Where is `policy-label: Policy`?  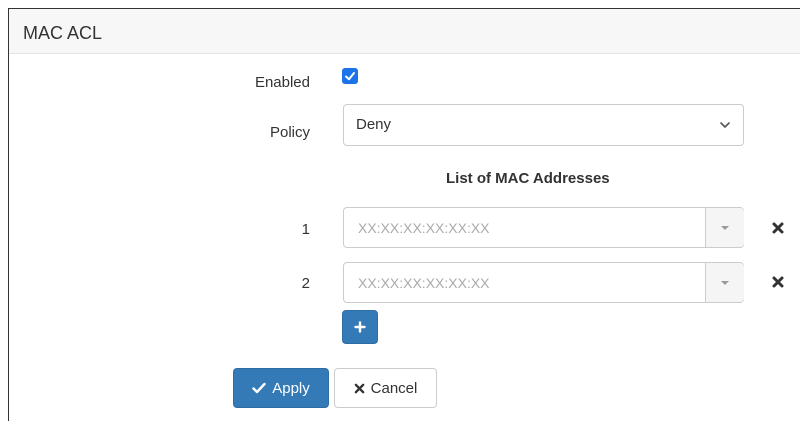 policy-label: Policy is located at coordinates (289, 132).